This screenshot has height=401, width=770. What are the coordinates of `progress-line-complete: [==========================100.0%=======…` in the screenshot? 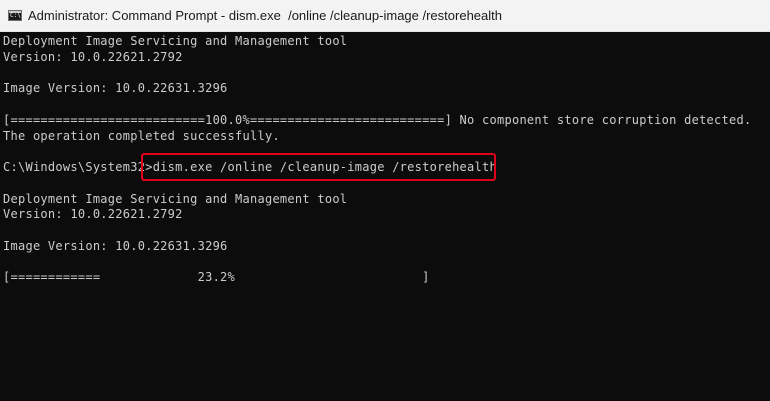 It's located at (377, 120).